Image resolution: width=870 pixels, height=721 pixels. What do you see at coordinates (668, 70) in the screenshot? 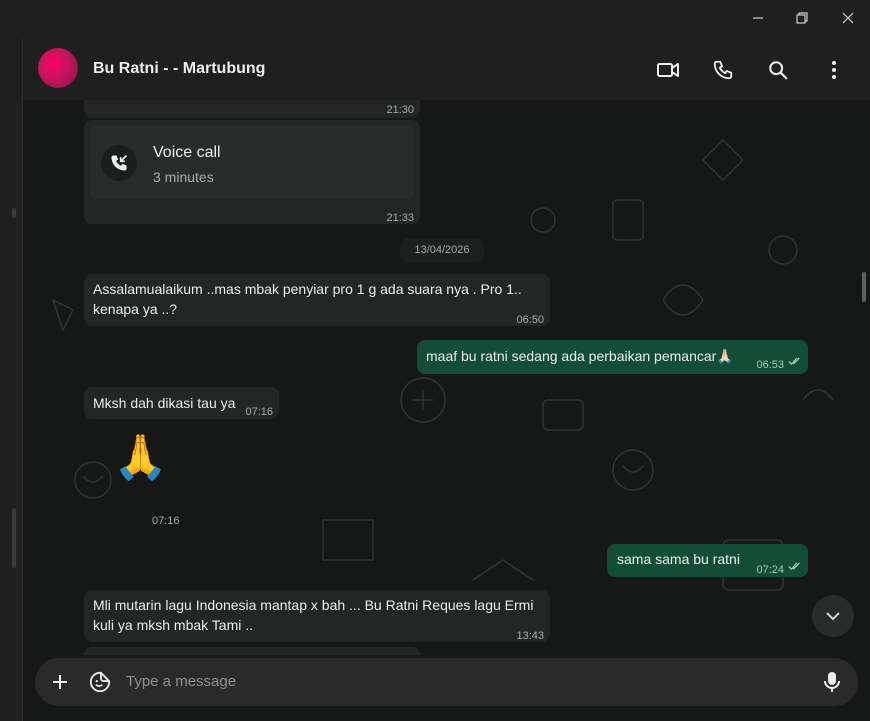
I see `video-call-icon` at bounding box center [668, 70].